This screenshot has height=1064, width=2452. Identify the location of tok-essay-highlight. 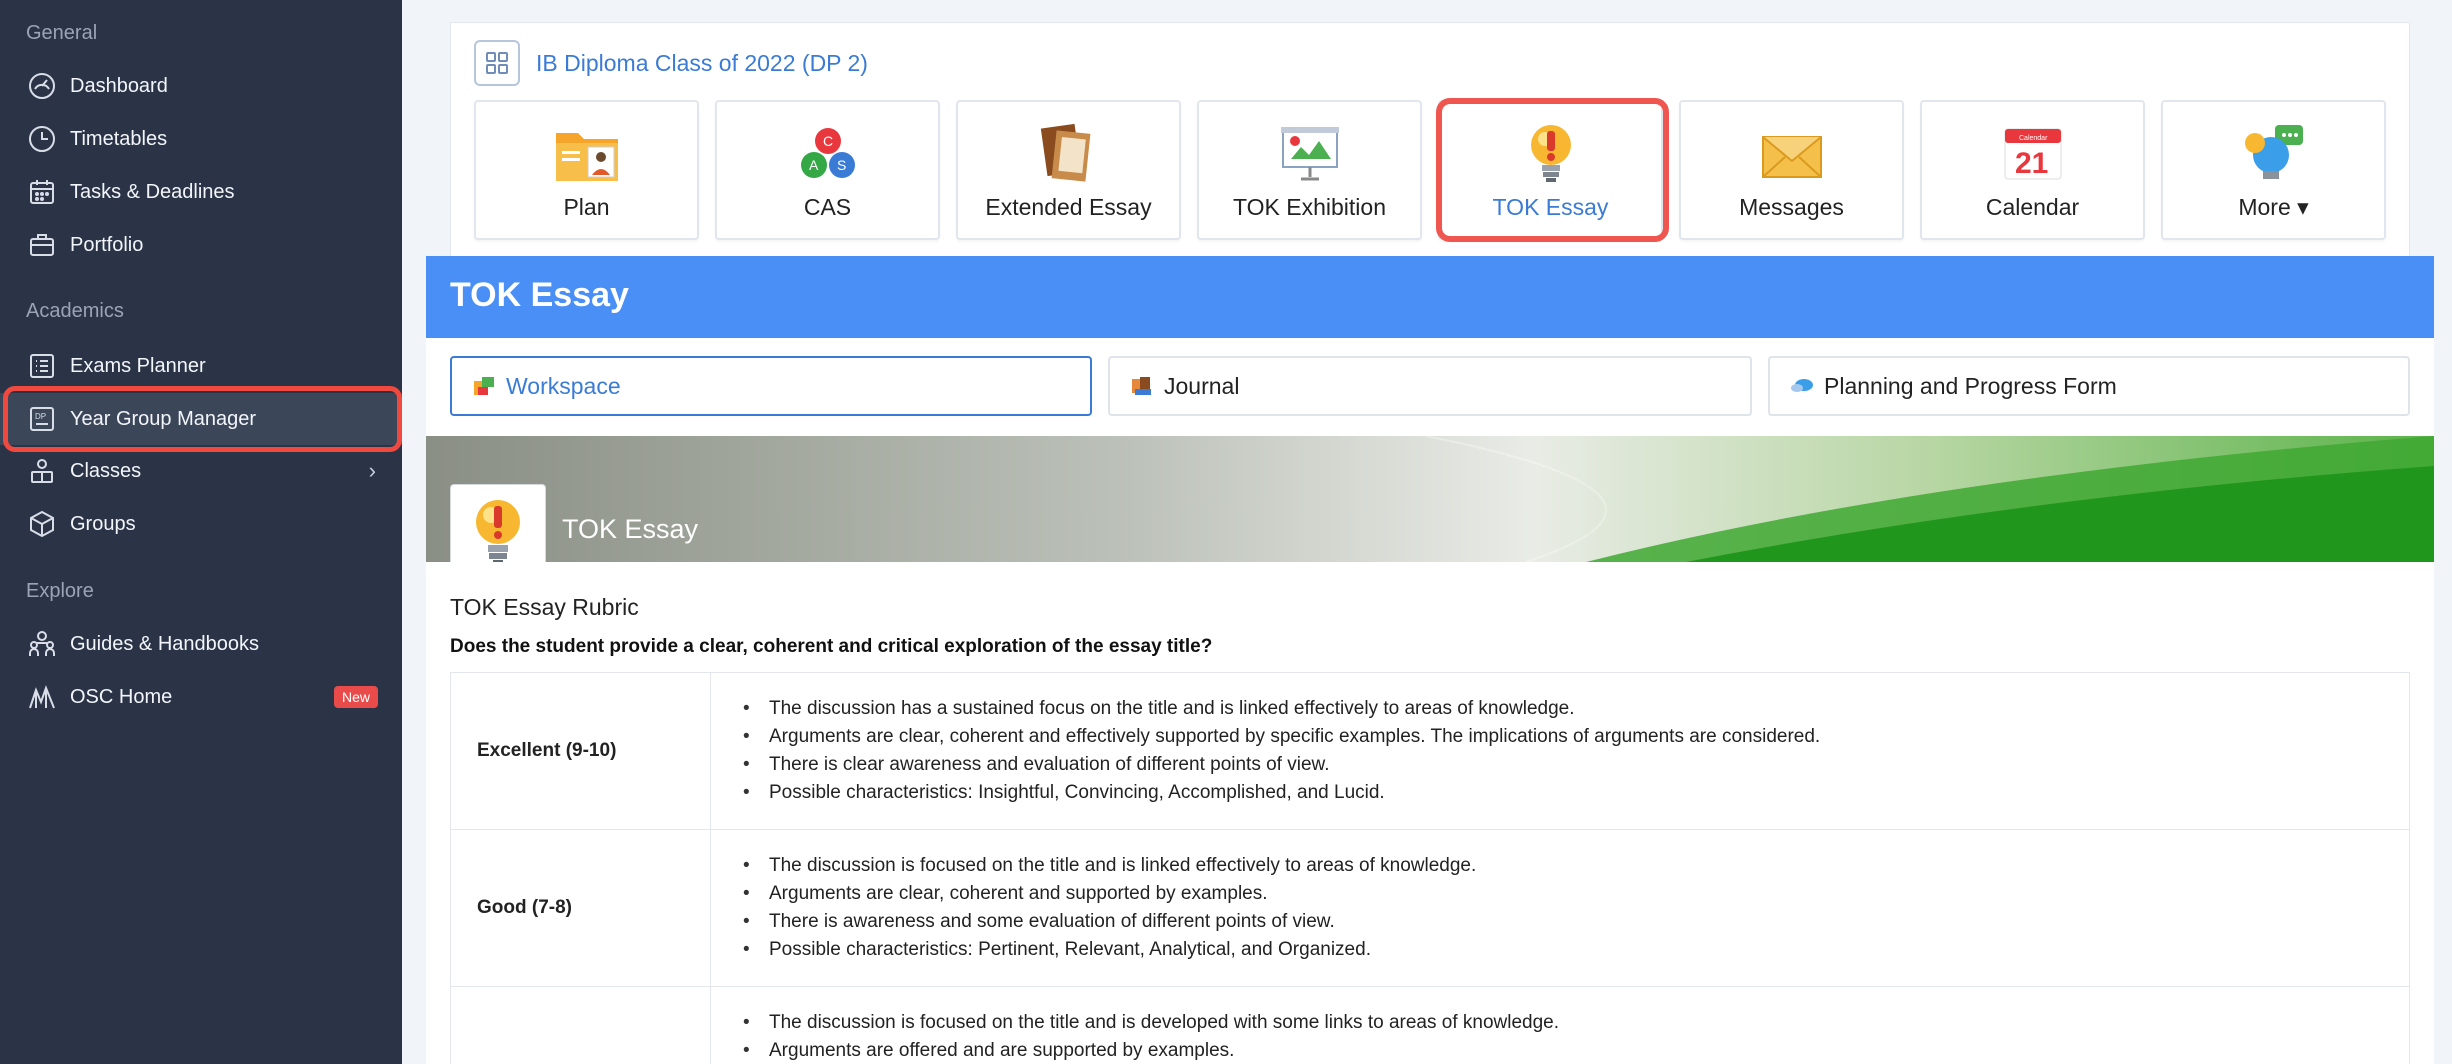
(1552, 170).